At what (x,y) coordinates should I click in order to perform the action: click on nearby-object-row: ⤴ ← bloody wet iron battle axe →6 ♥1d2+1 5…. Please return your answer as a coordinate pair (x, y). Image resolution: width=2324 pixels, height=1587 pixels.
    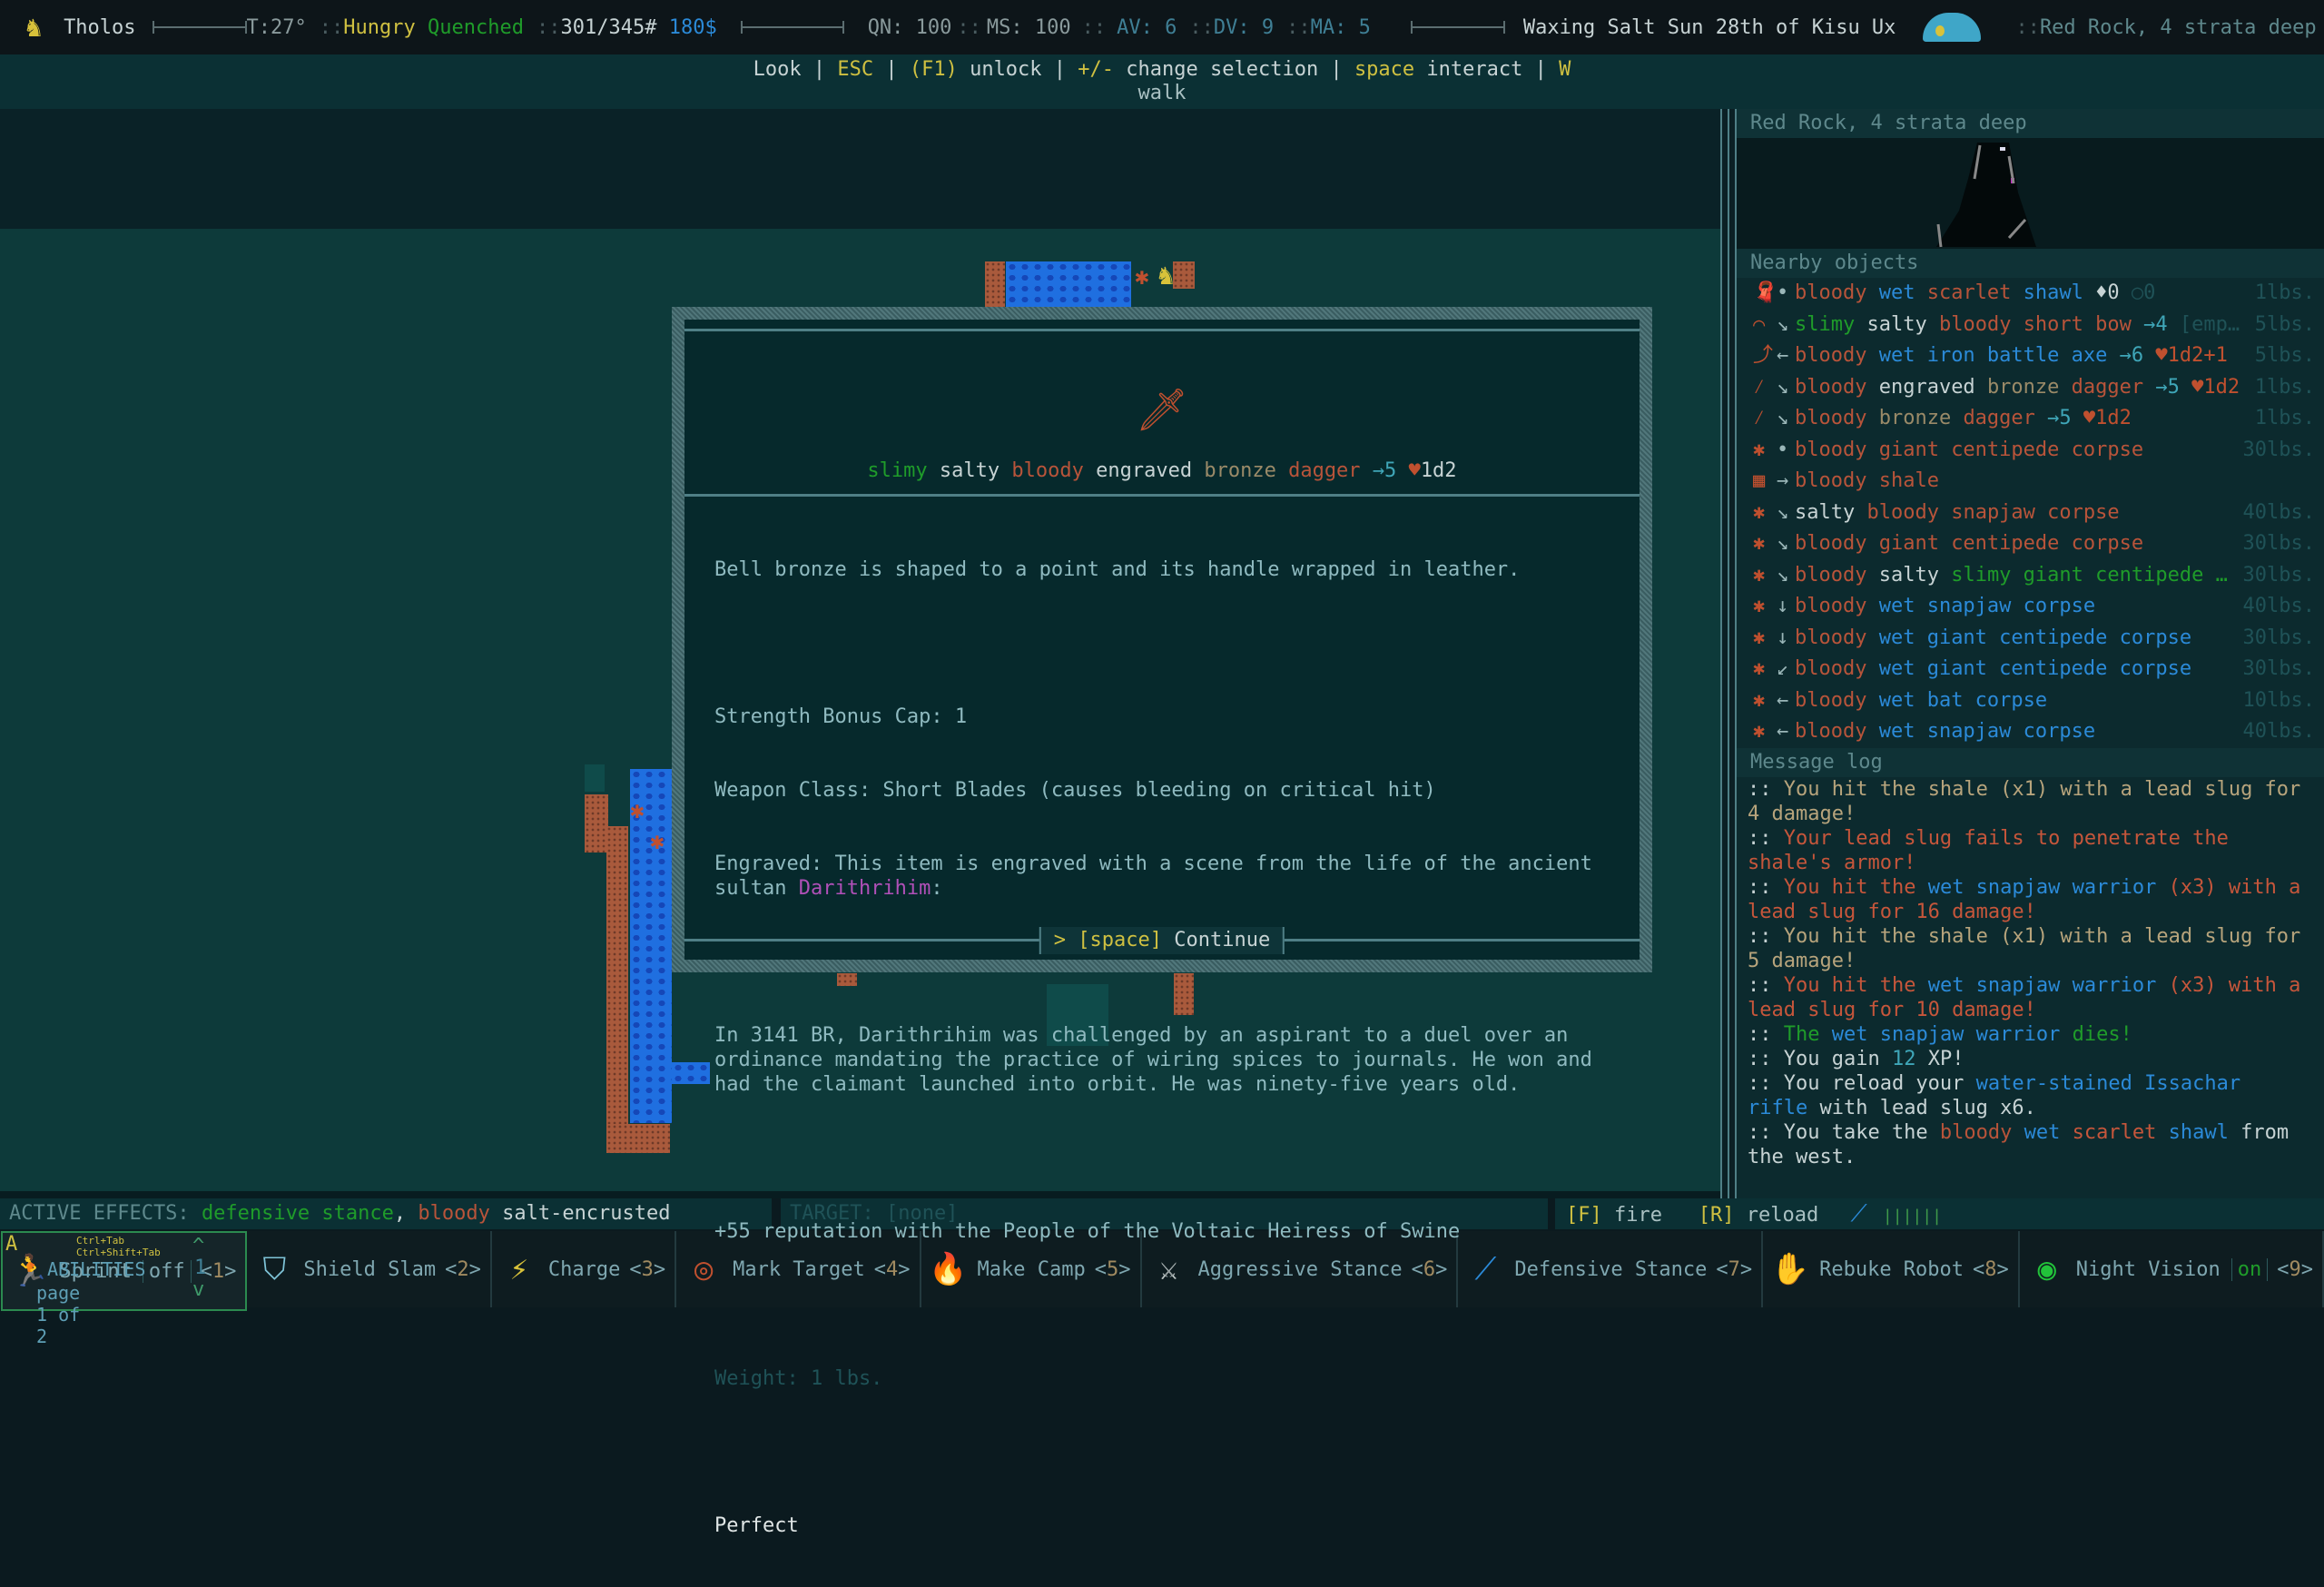
    Looking at the image, I should click on (2030, 356).